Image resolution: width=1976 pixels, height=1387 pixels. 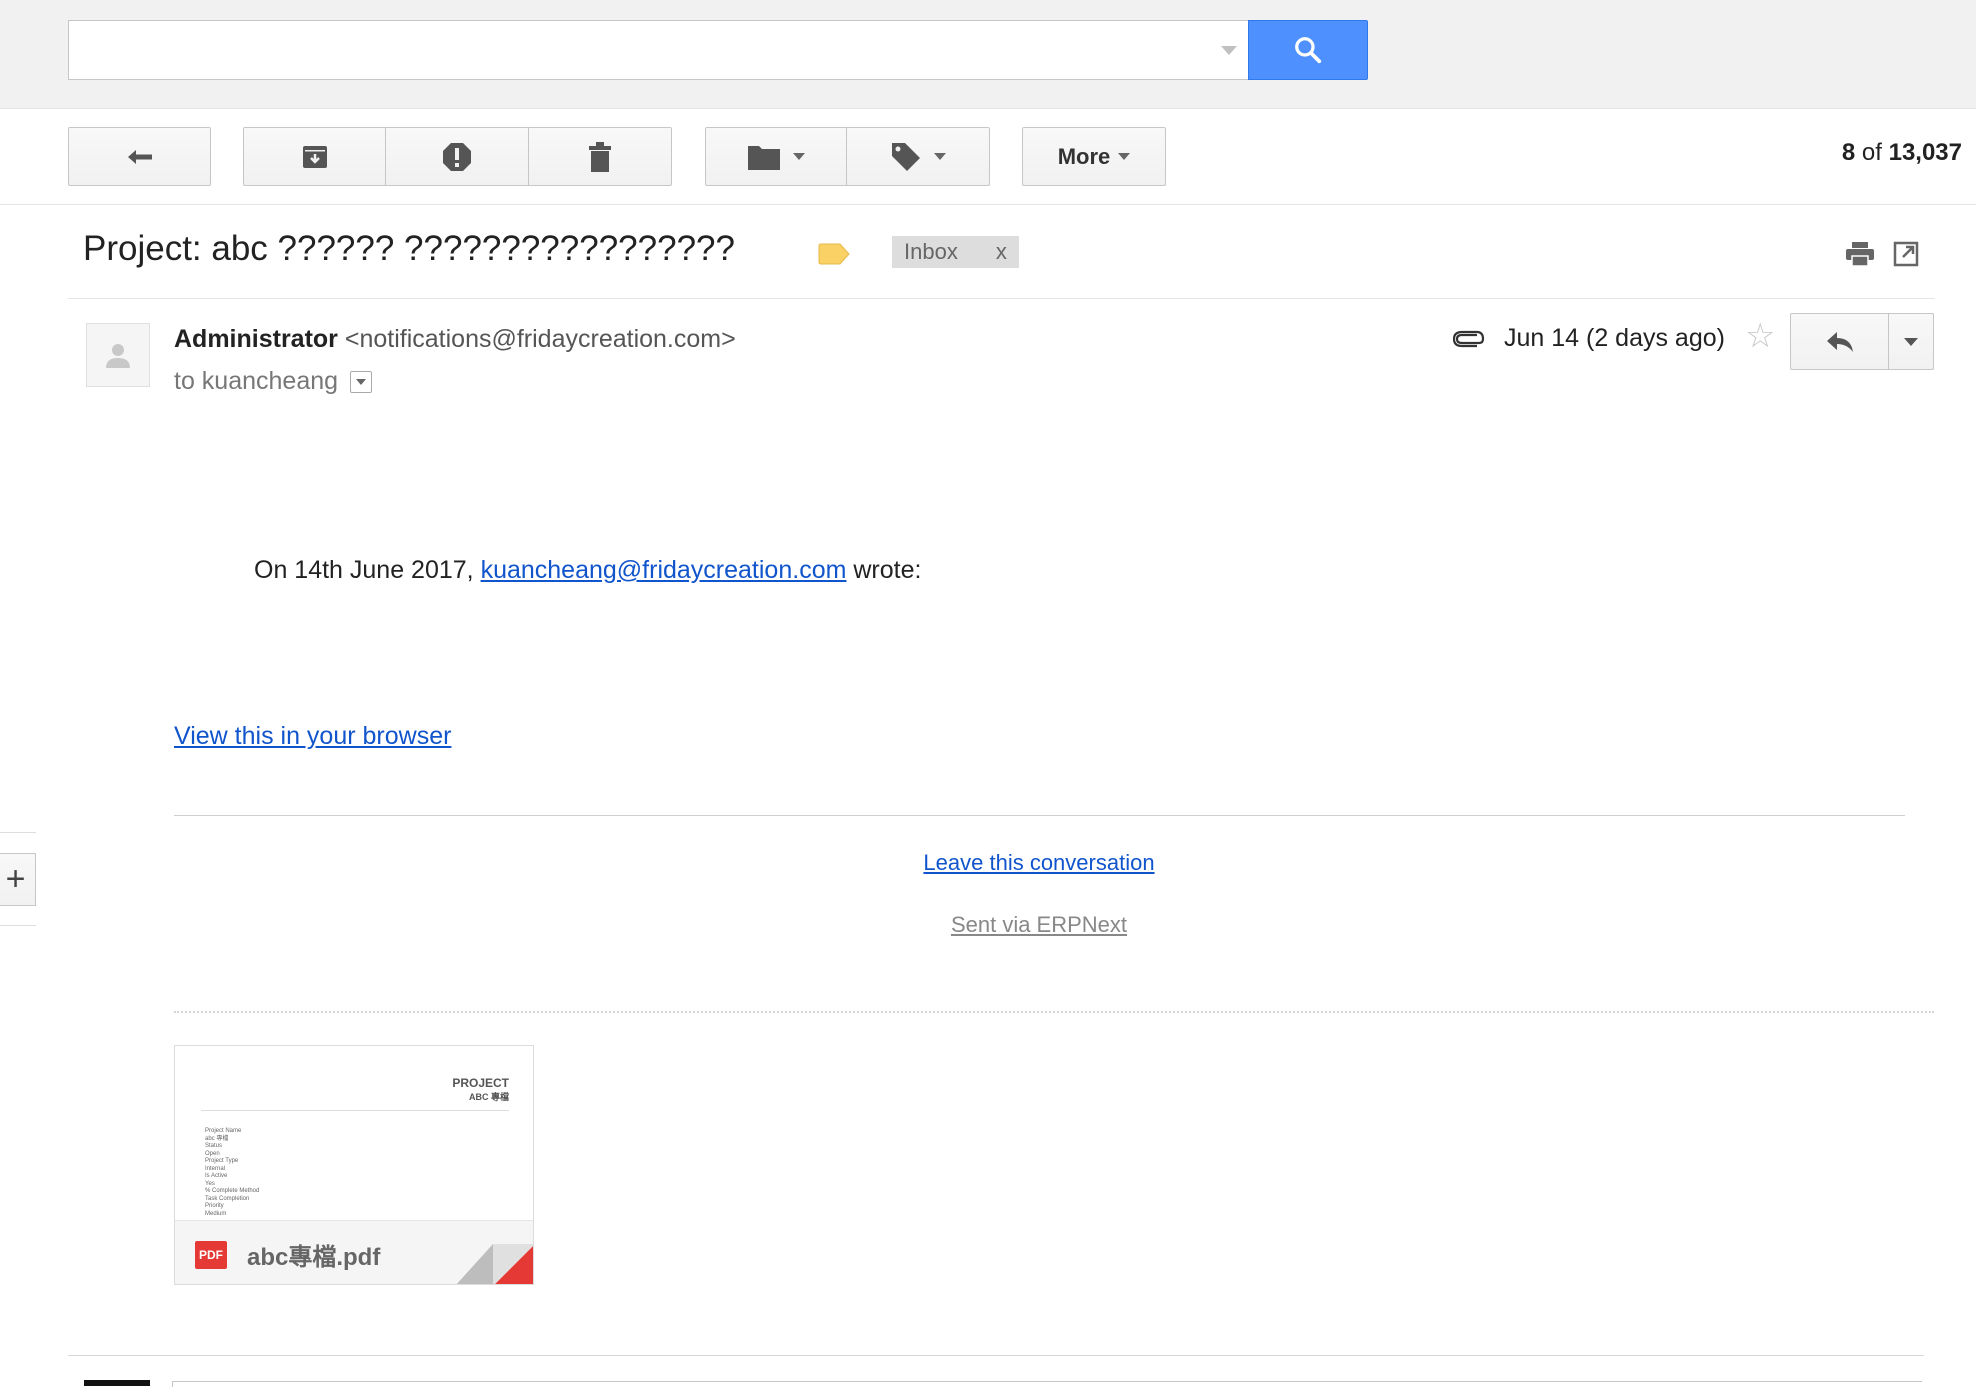 I want to click on spam-icon, so click(x=456, y=156).